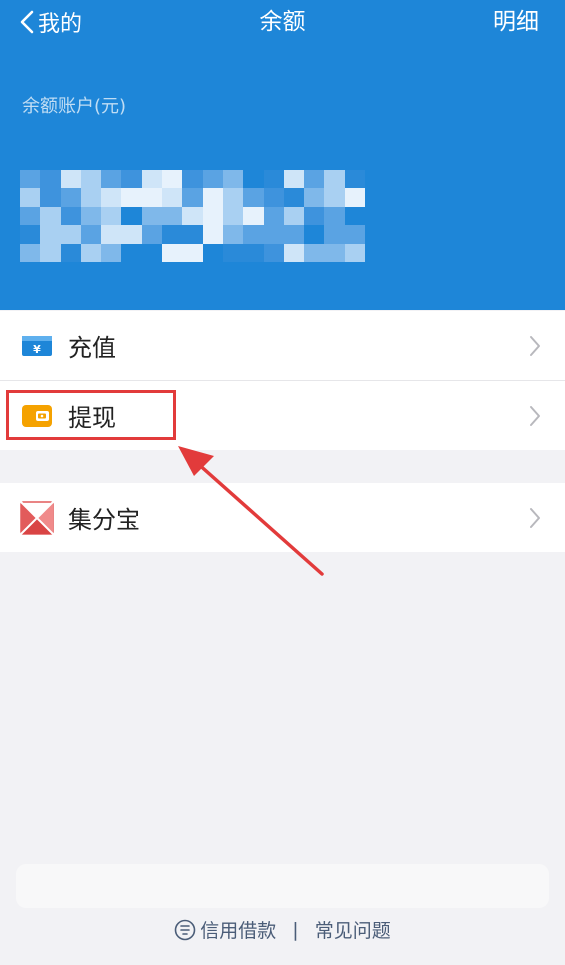  Describe the element at coordinates (60, 24) in the screenshot. I see `back-label: 我的` at that location.